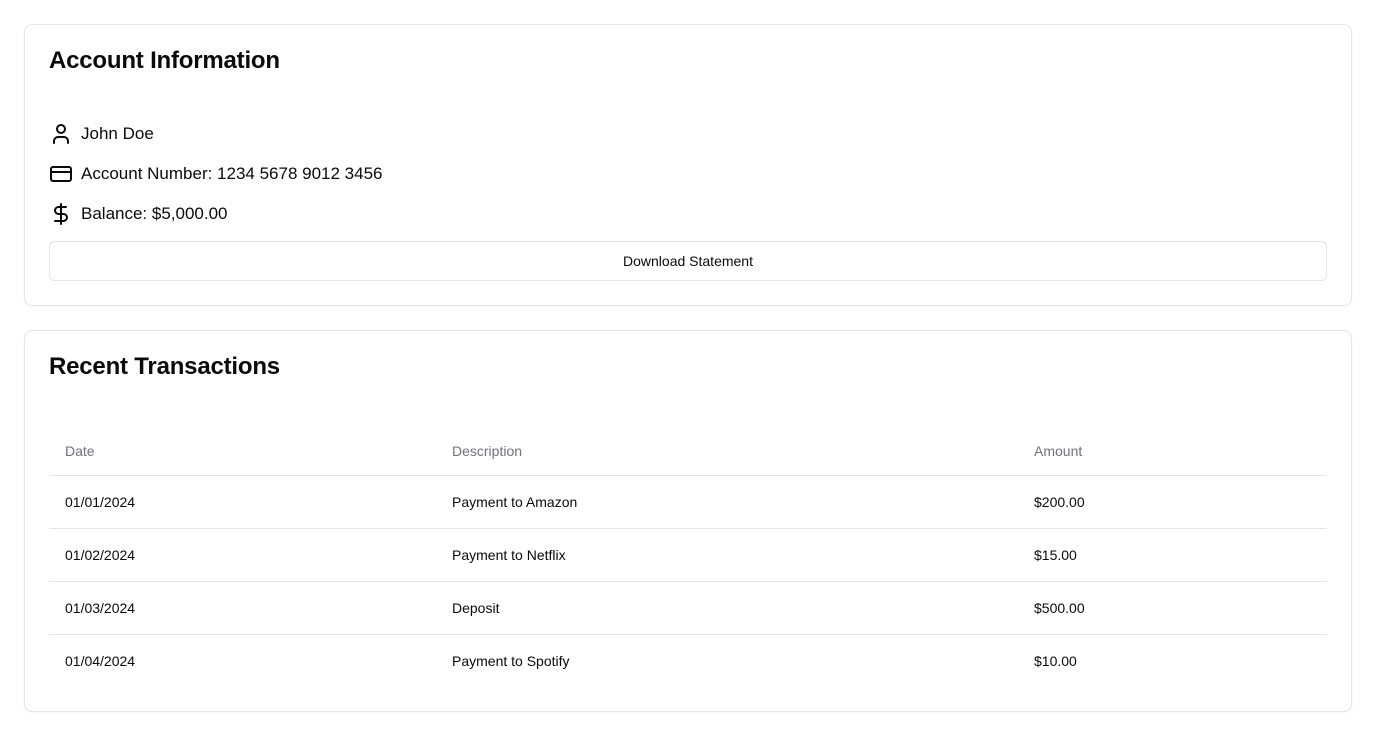 This screenshot has width=1376, height=736. Describe the element at coordinates (242, 555) in the screenshot. I see `transaction-date: 01/02/2024` at that location.